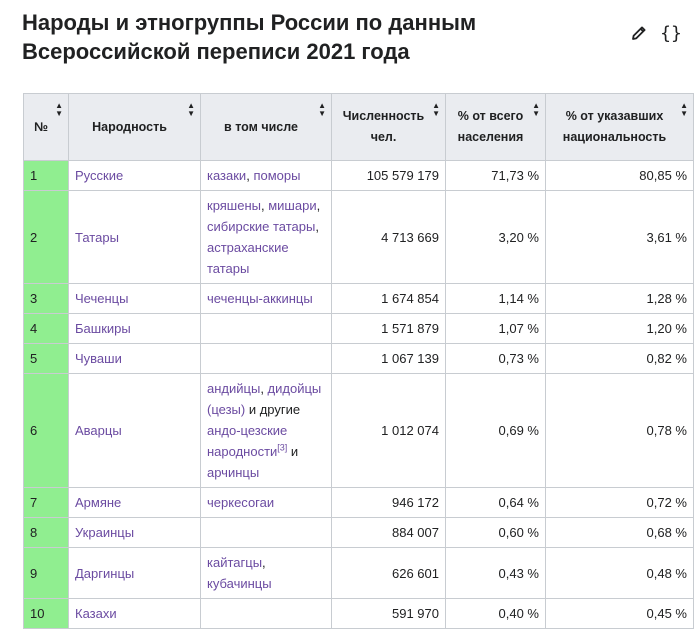 This screenshot has height=629, width=700. What do you see at coordinates (234, 562) in the screenshot?
I see `subgroup-link: кайтагцы` at bounding box center [234, 562].